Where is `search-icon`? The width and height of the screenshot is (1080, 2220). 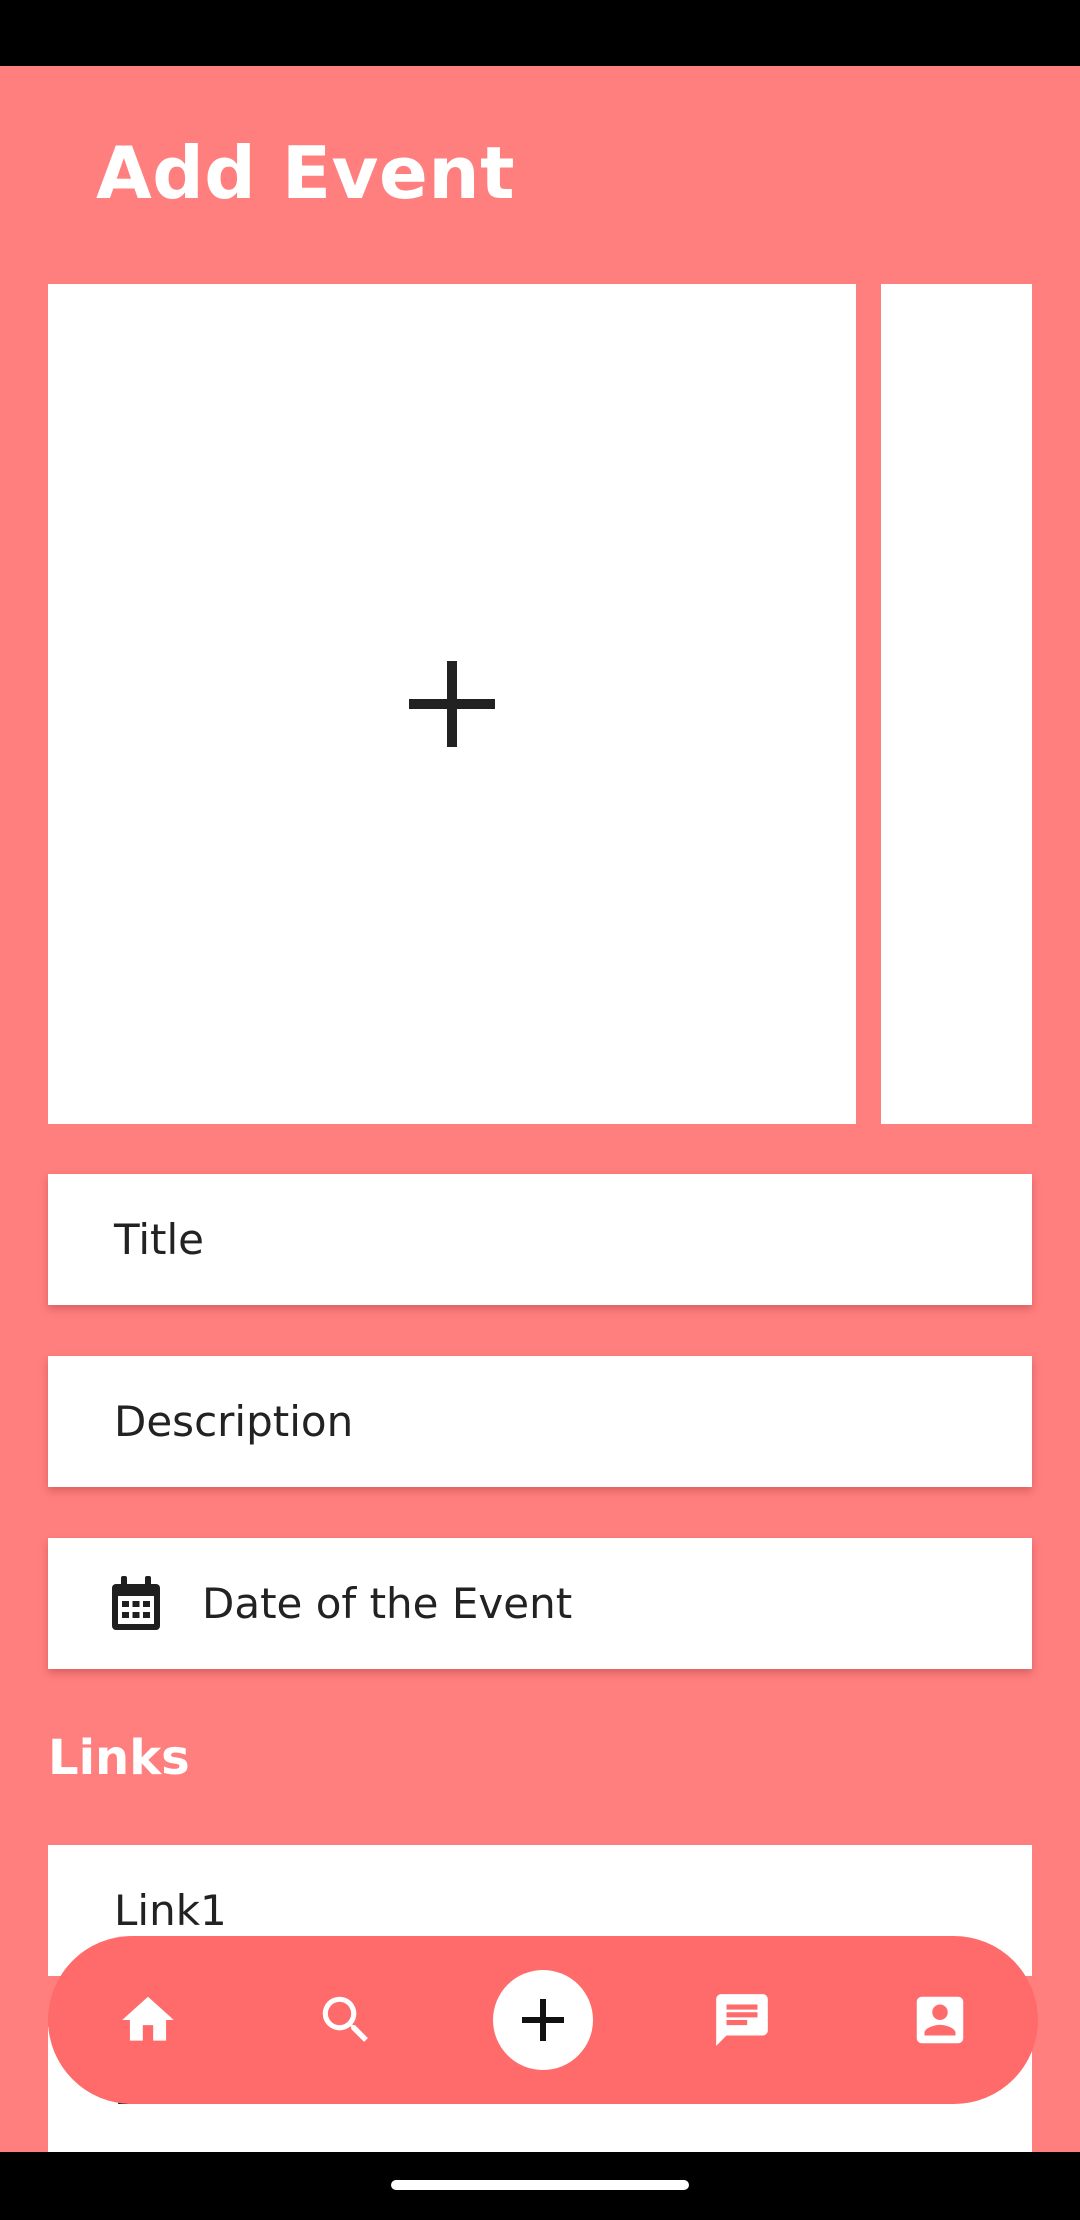 search-icon is located at coordinates (345, 2019).